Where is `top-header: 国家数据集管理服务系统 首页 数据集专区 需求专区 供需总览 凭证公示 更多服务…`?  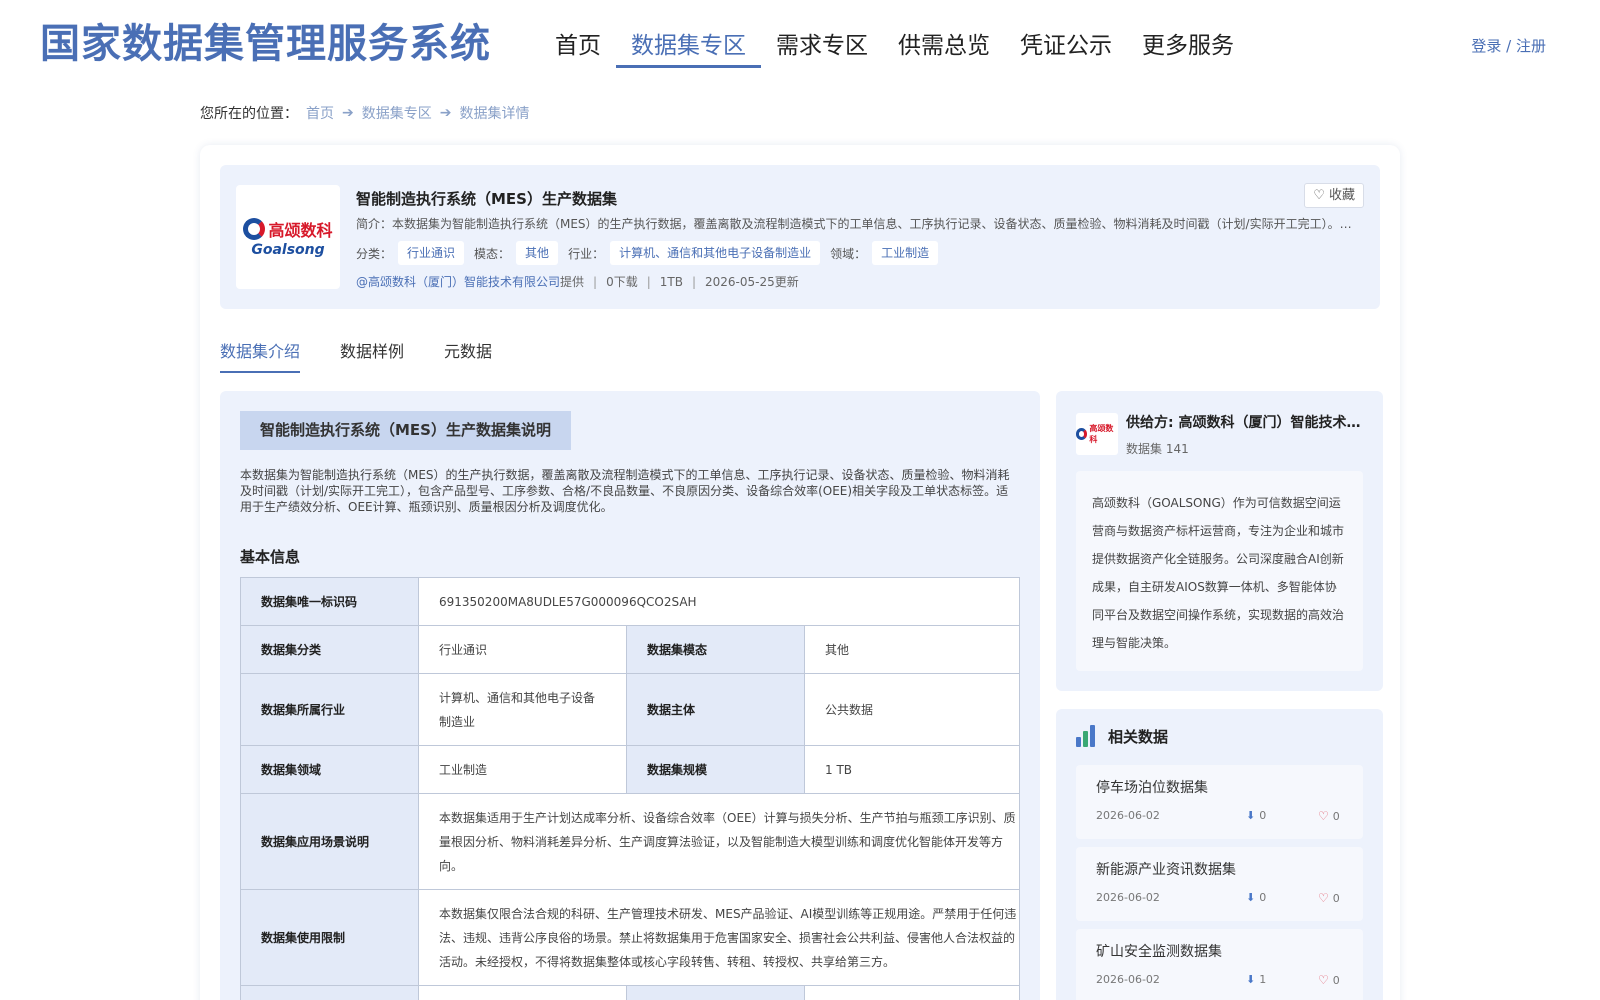 top-header: 国家数据集管理服务系统 首页 数据集专区 需求专区 供需总览 凭证公示 更多服务… is located at coordinates (800, 40).